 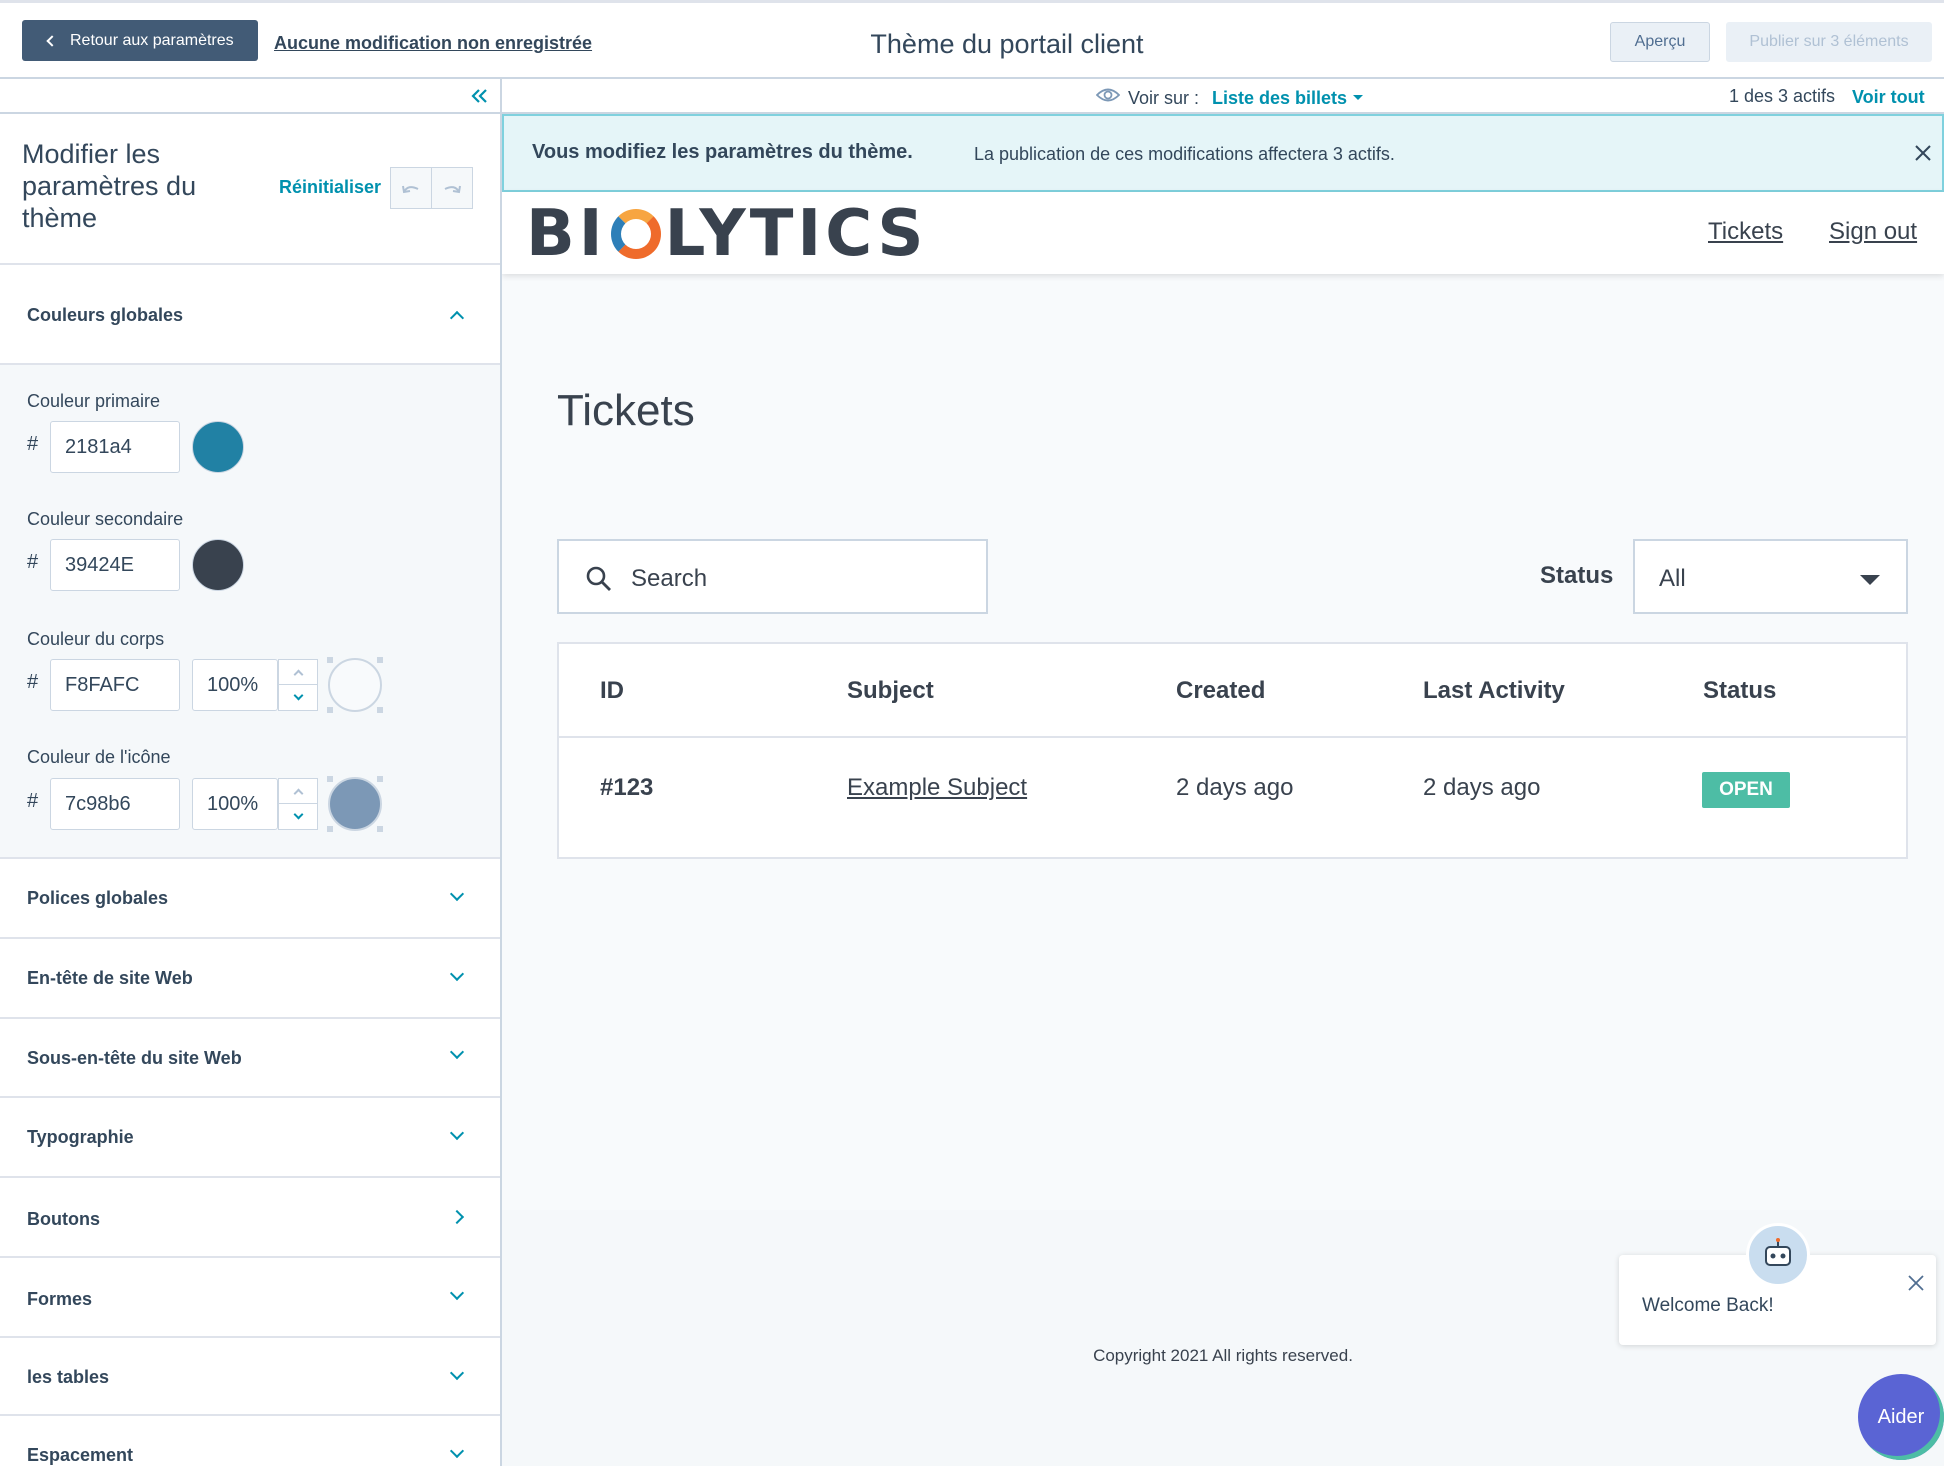 What do you see at coordinates (115, 804) in the screenshot?
I see `icon-color-input: 7c98b6` at bounding box center [115, 804].